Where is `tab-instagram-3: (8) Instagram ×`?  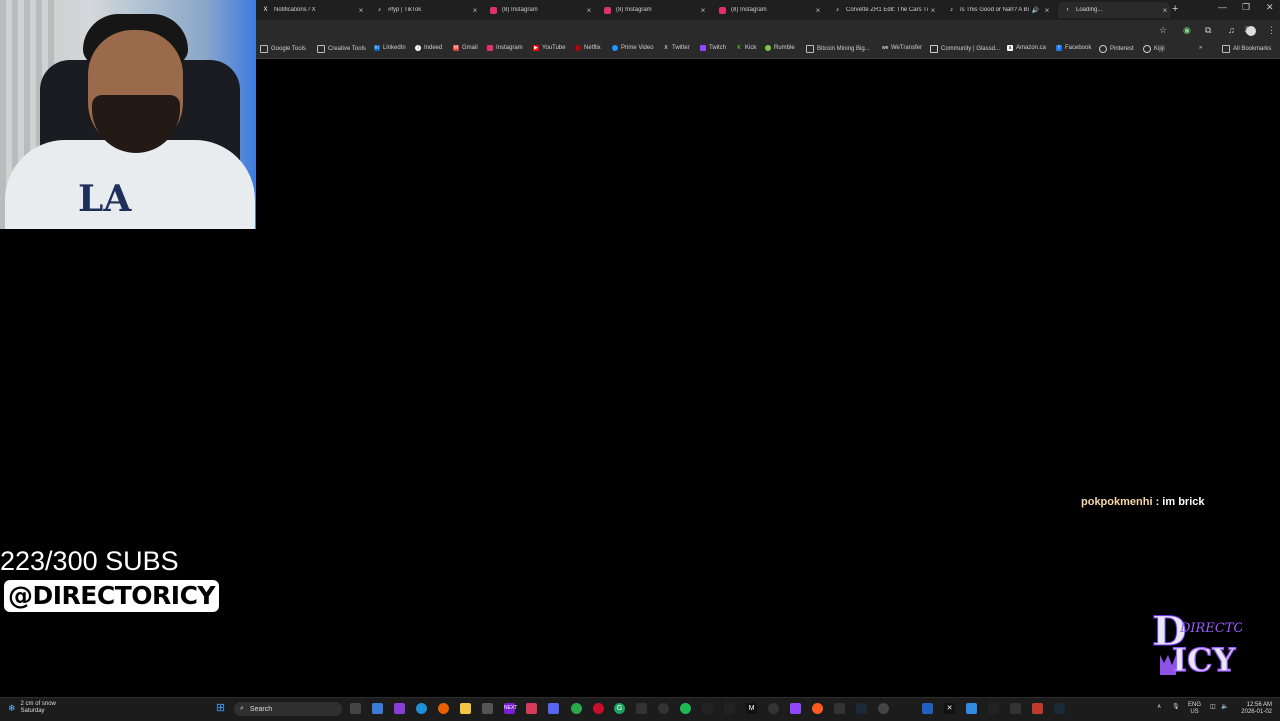 tab-instagram-3: (8) Instagram × is located at coordinates (768, 10).